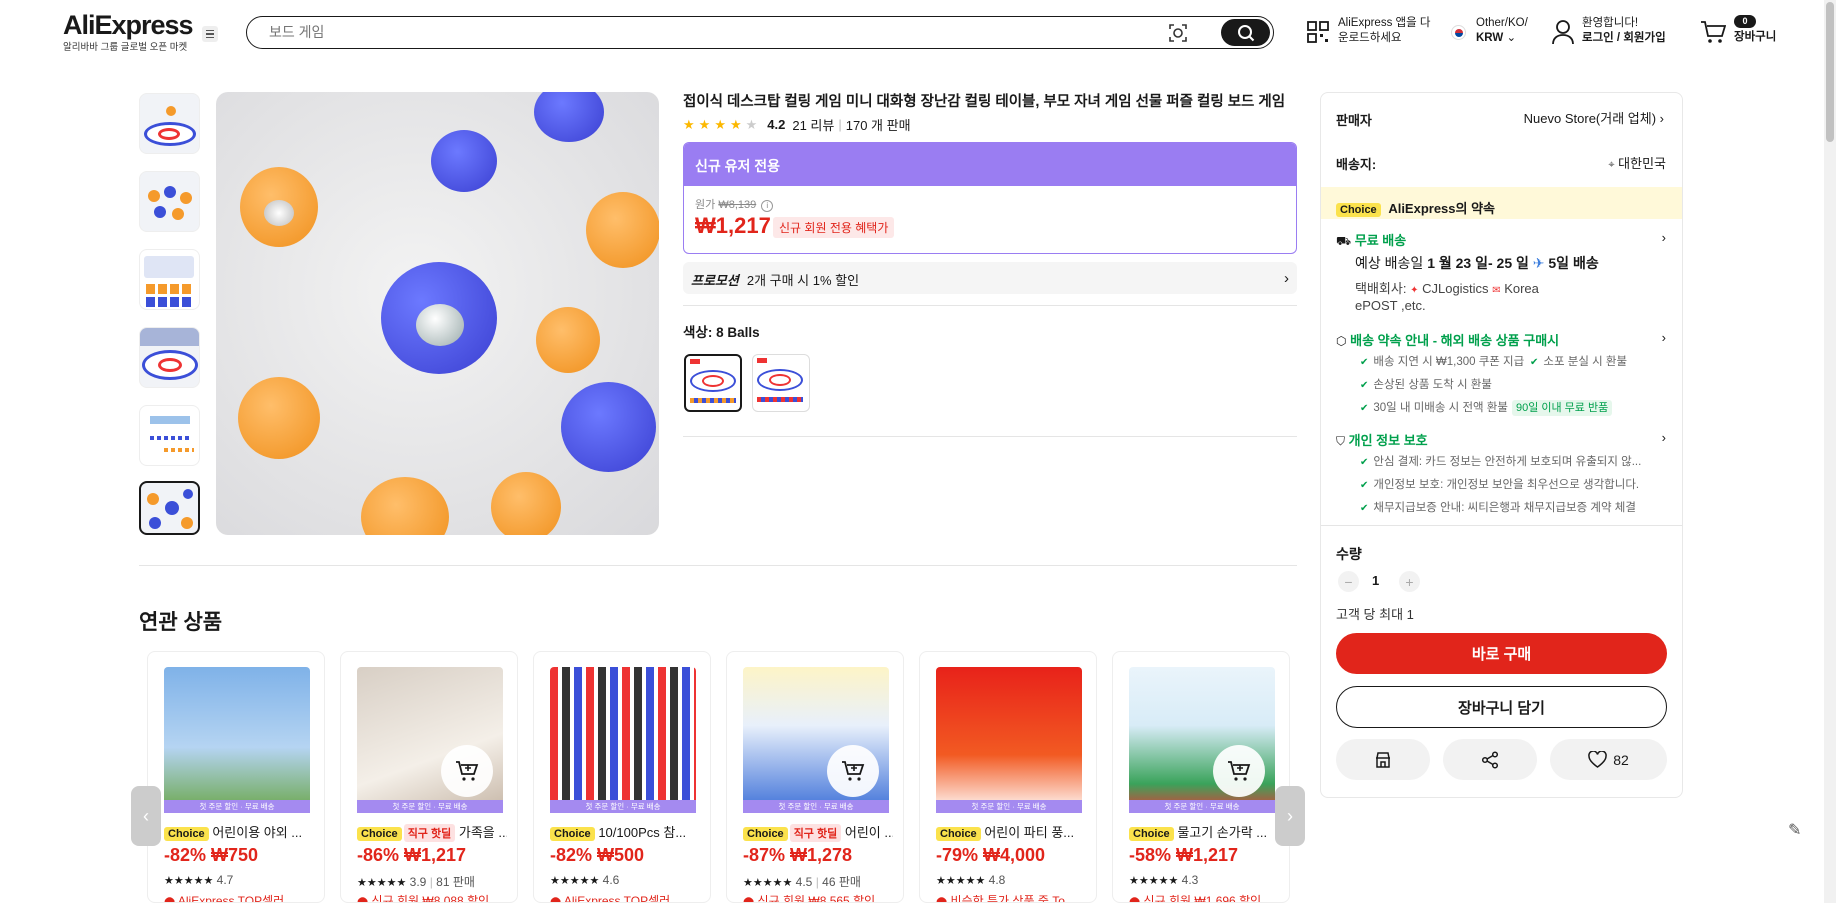 The image size is (1836, 903). I want to click on delivery-guide-row: ⬡ 배송 약속 안내 - 해외 배송 상품 구매시 ›, so click(1501, 339).